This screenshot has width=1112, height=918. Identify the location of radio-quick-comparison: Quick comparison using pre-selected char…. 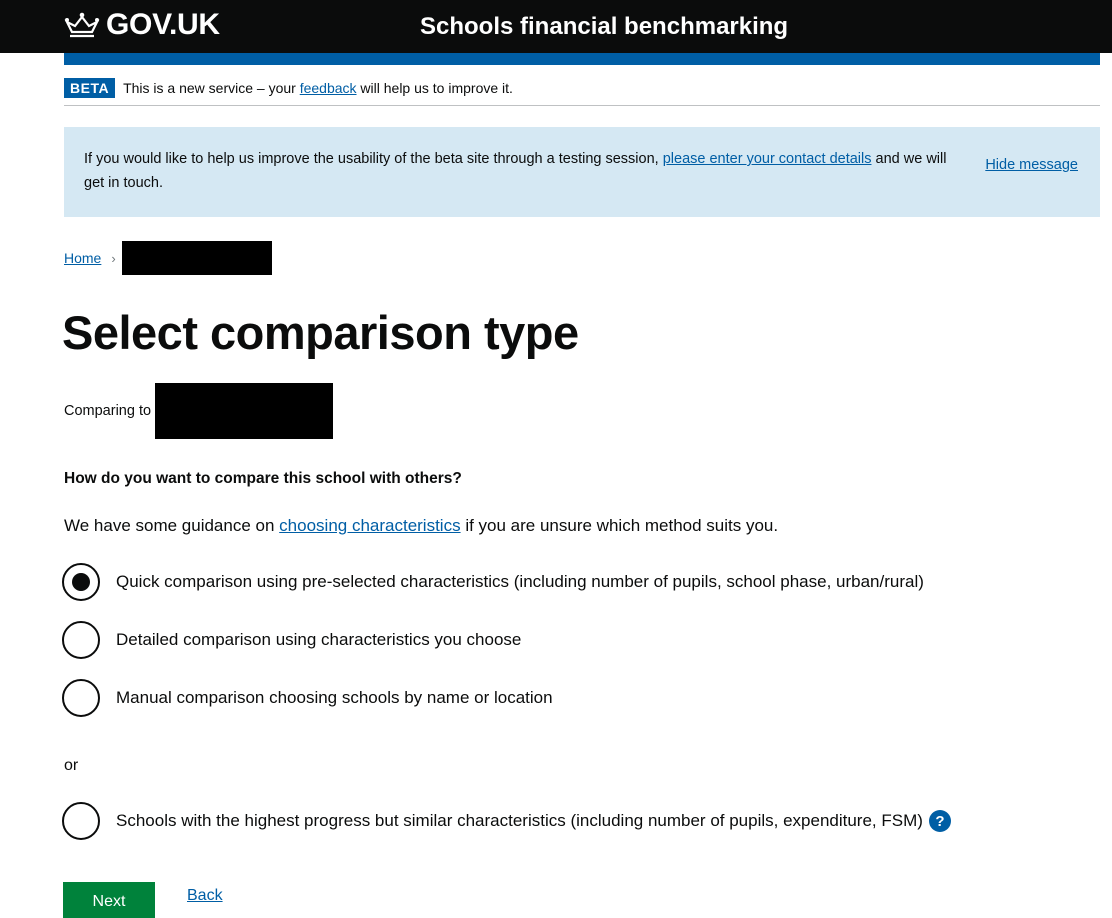
(493, 582).